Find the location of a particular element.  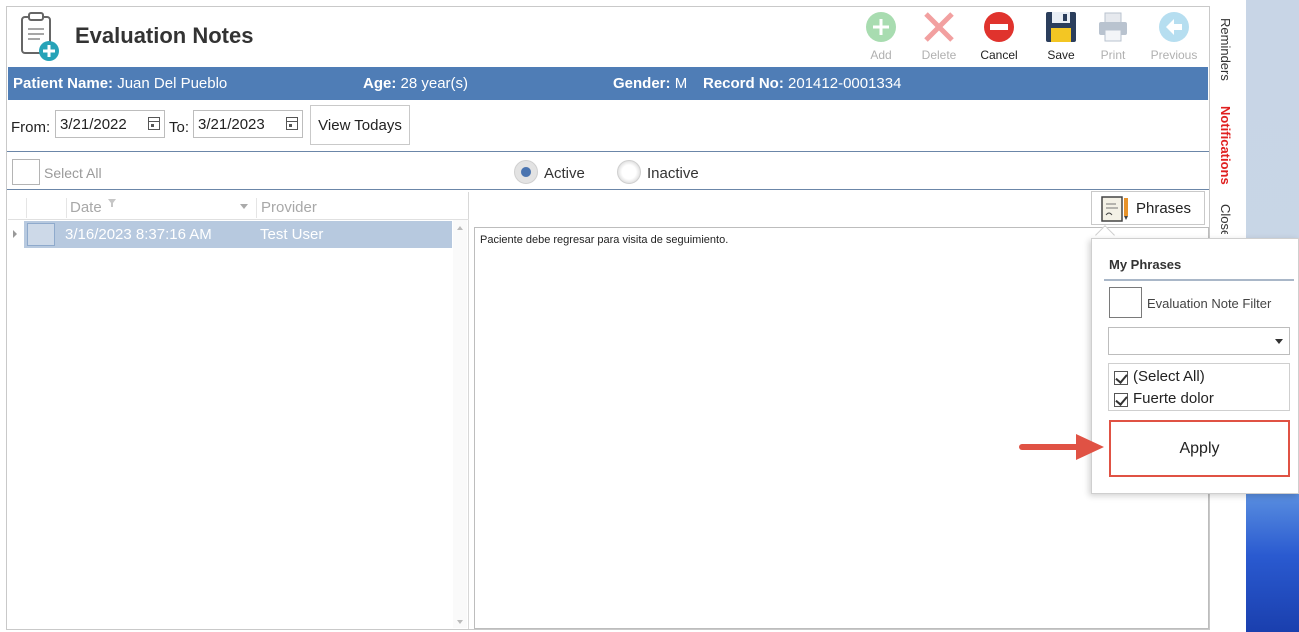

add-button: Add is located at coordinates (881, 38).